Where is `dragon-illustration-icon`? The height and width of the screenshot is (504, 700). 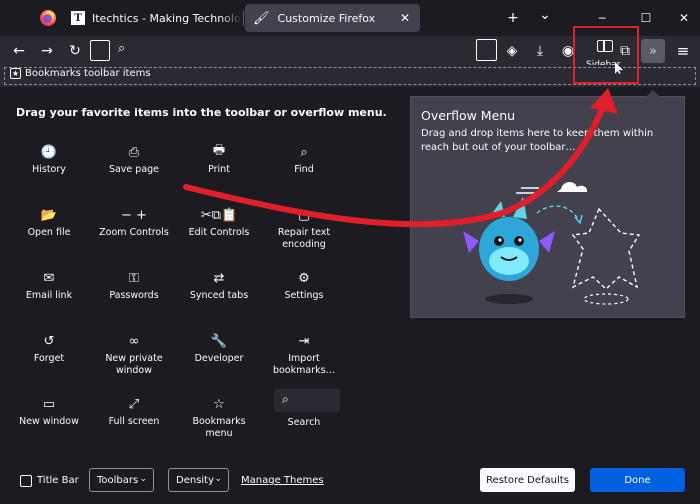 dragon-illustration-icon is located at coordinates (552, 243).